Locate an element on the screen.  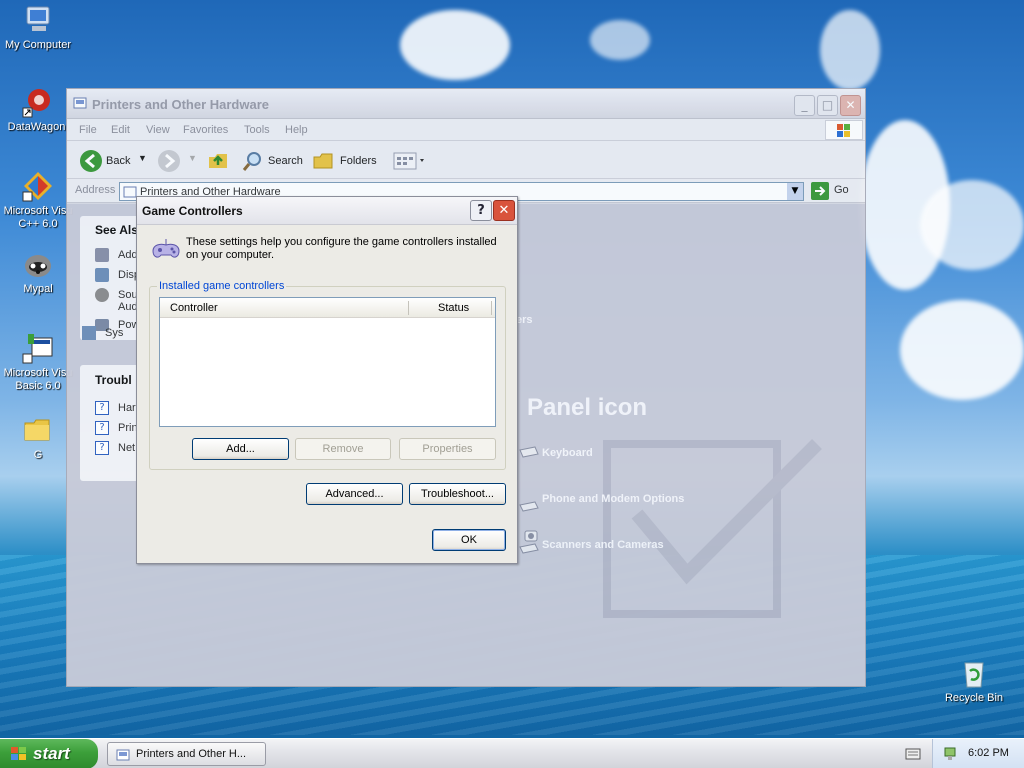
recycle-bin-icon is located at coordinates (974, 673).